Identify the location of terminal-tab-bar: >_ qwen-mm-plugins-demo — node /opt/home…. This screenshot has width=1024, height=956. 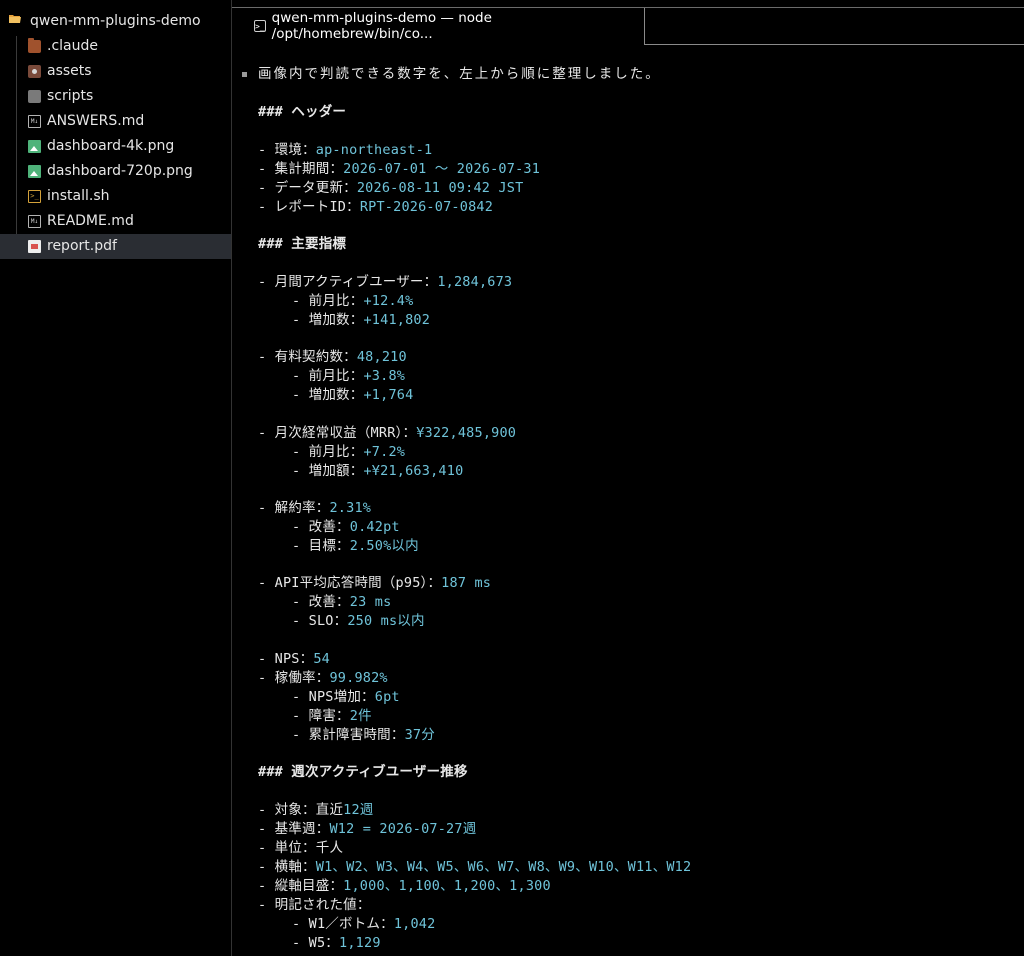
(628, 23).